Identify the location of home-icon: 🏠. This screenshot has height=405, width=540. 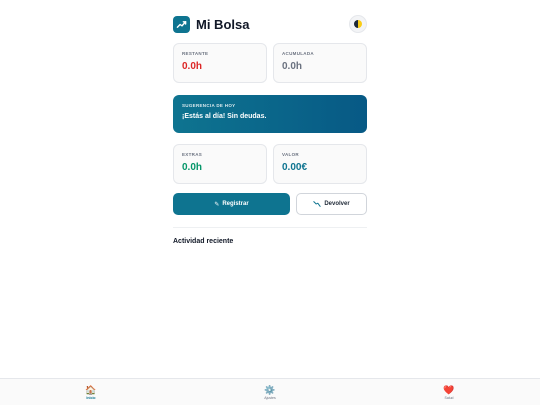
(91, 389).